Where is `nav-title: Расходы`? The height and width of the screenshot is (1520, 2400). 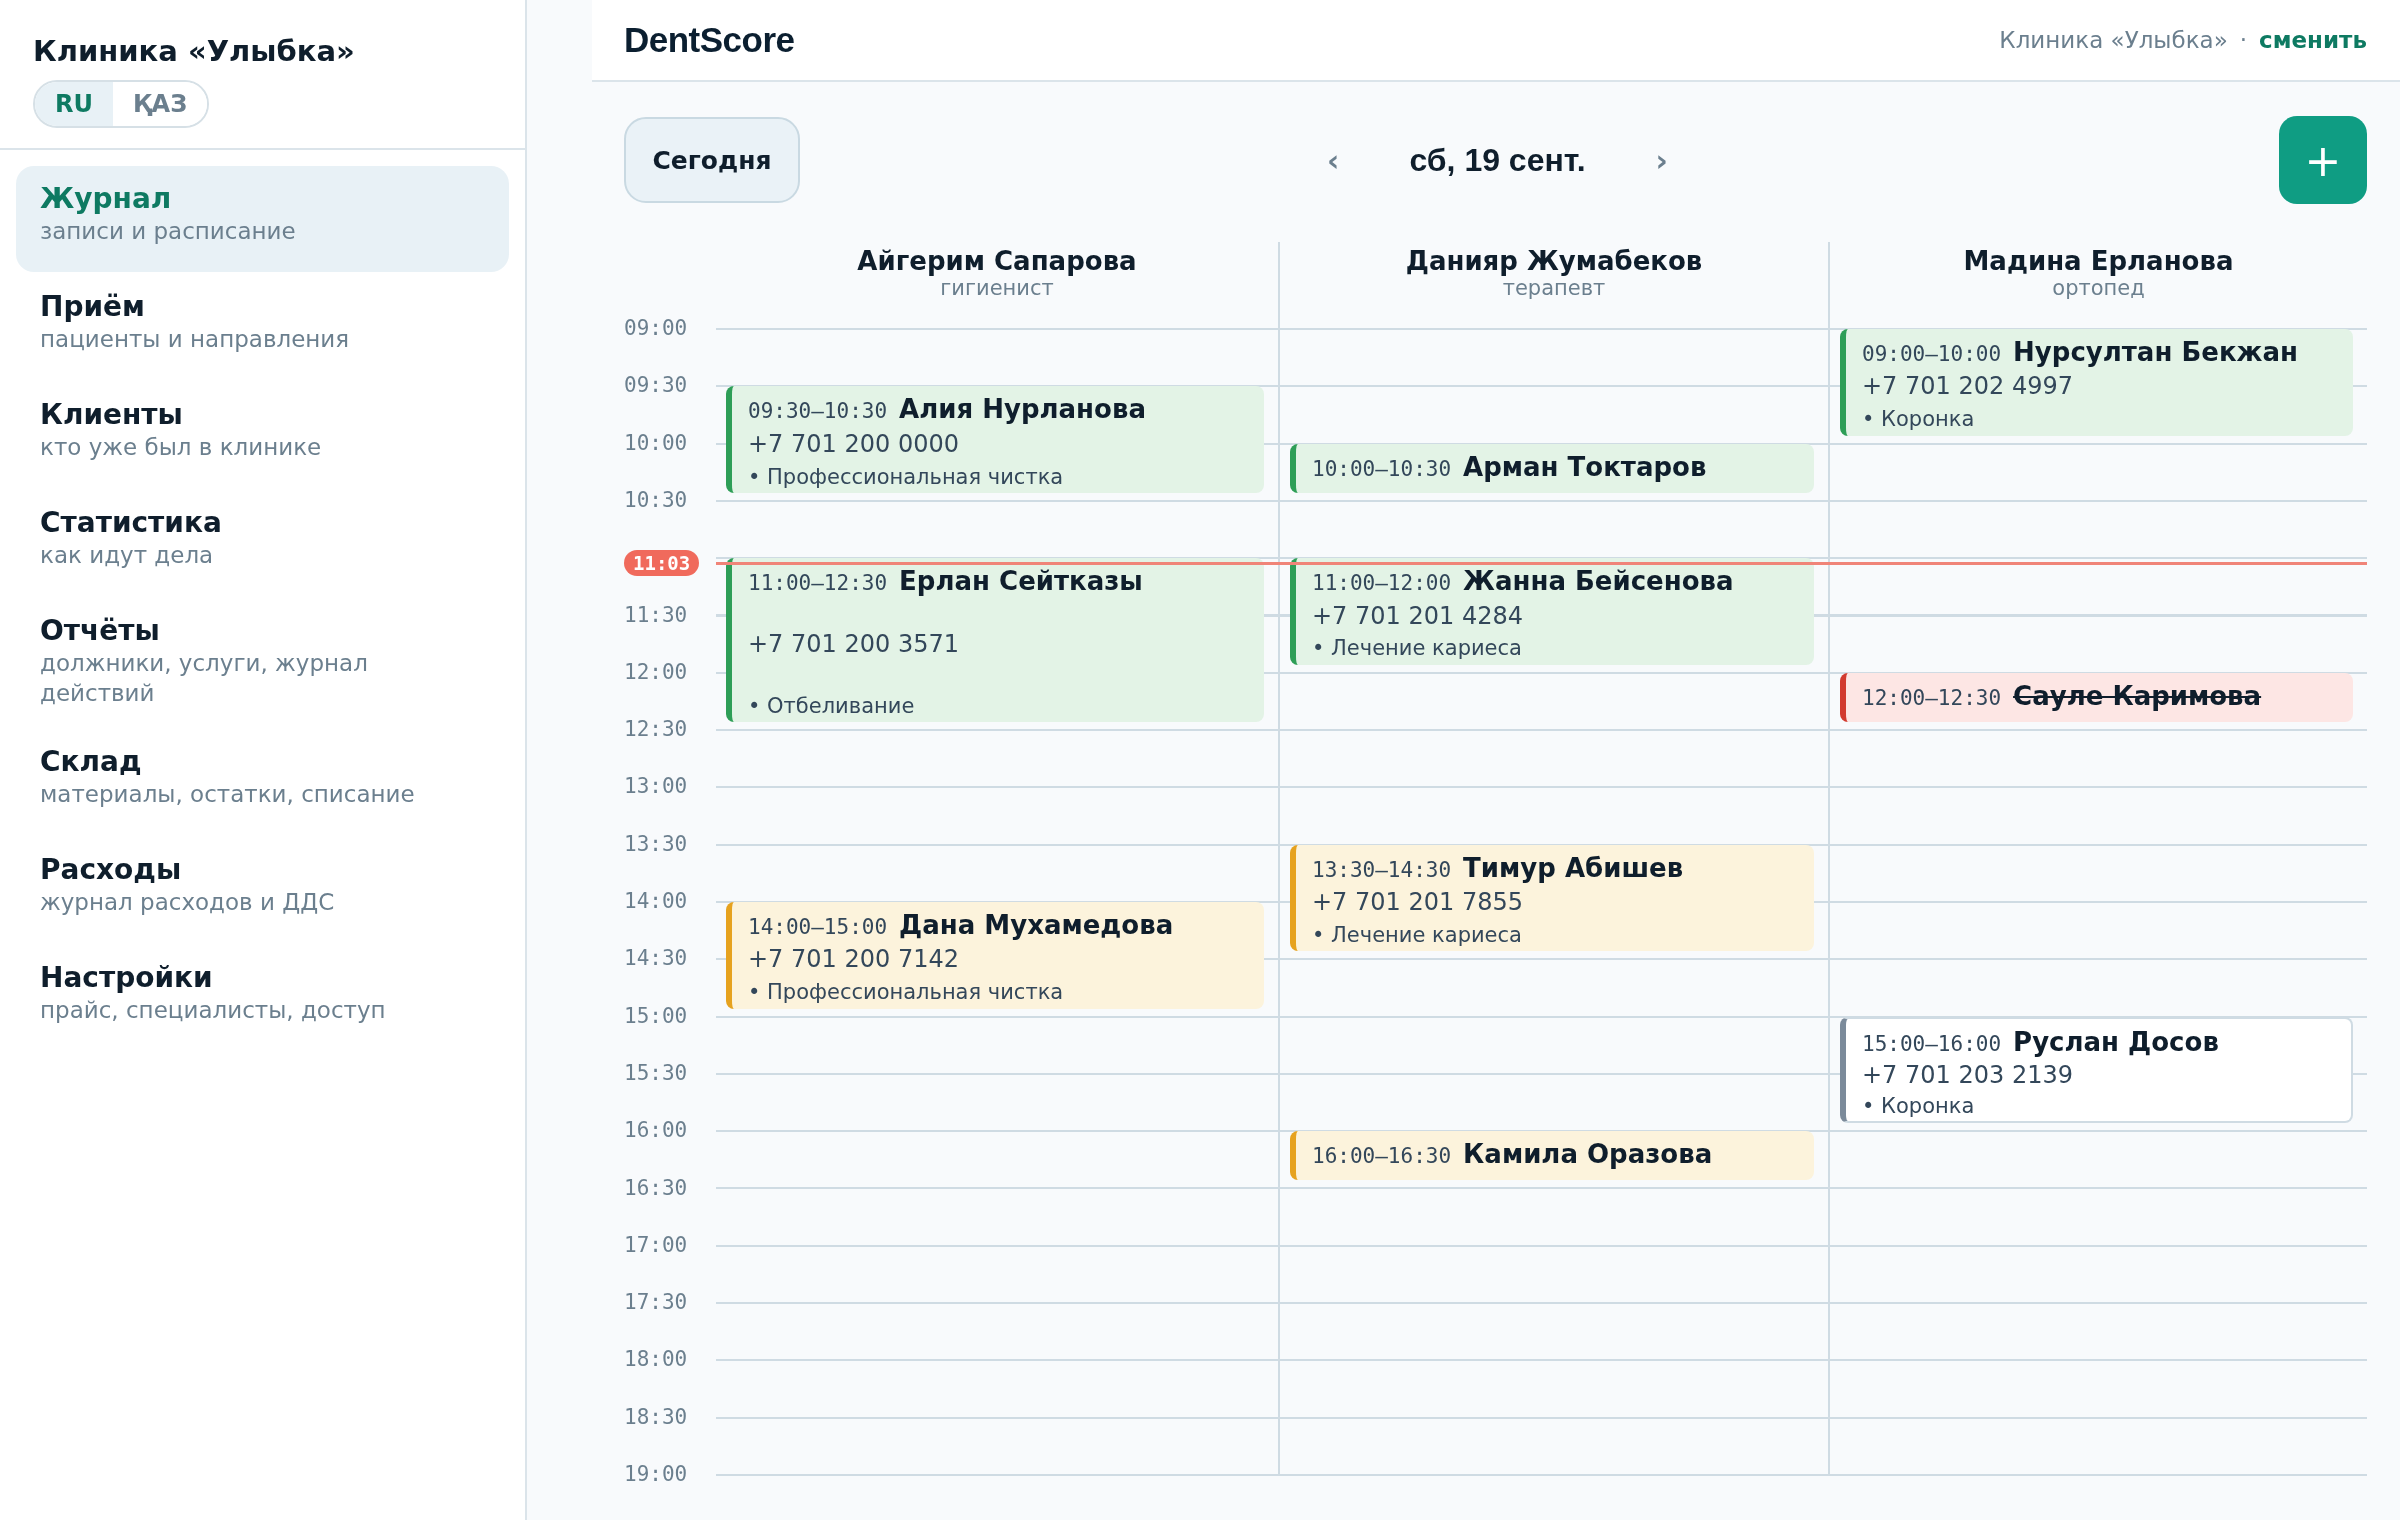 nav-title: Расходы is located at coordinates (111, 869).